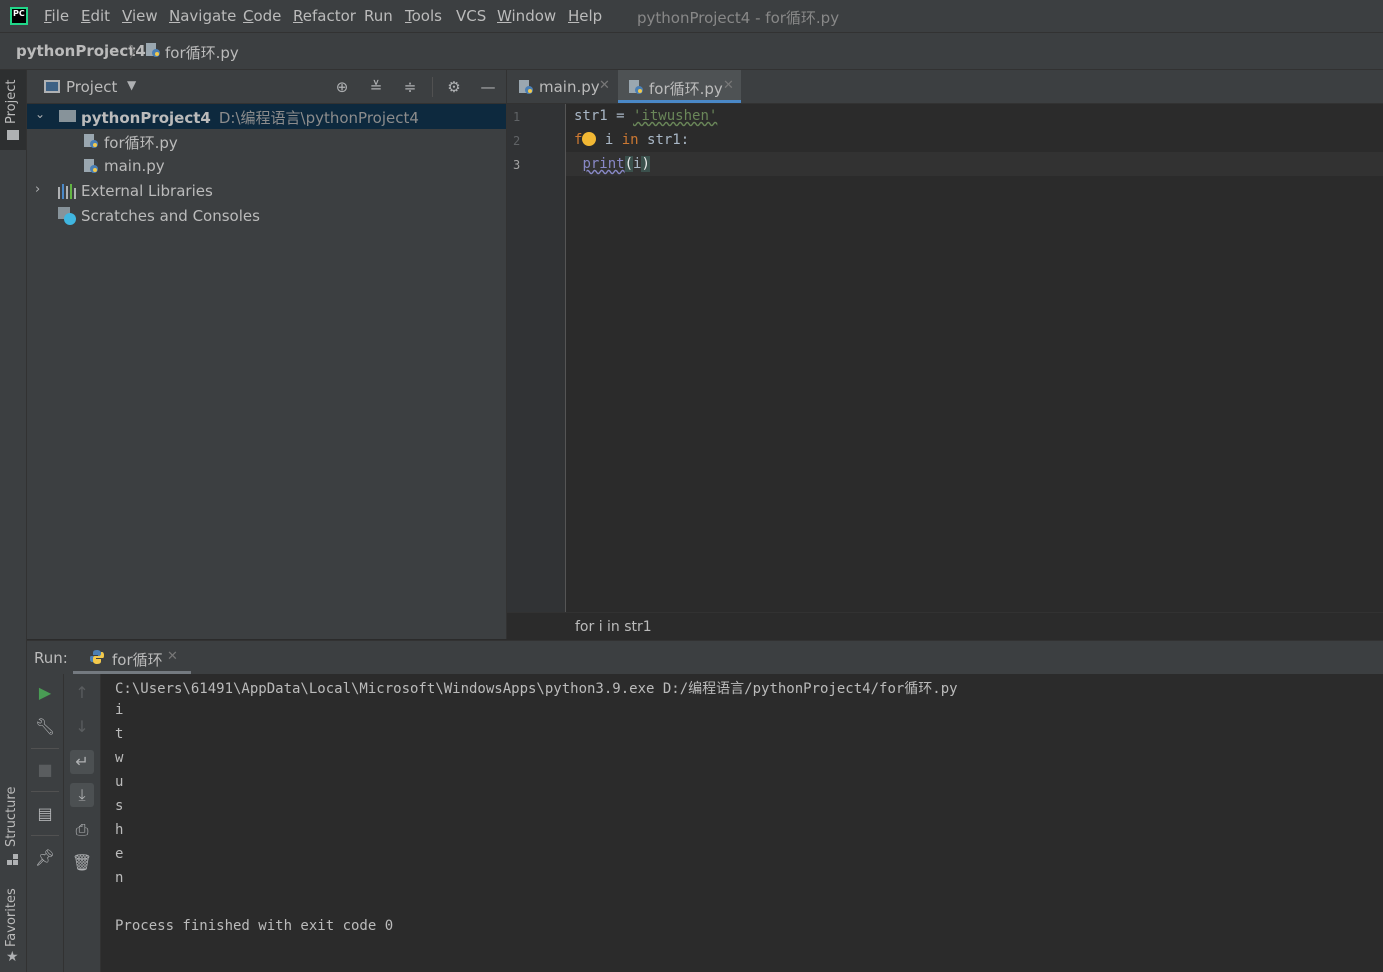 The height and width of the screenshot is (972, 1383). What do you see at coordinates (410, 87) in the screenshot?
I see `collapse-all-icon: ≑` at bounding box center [410, 87].